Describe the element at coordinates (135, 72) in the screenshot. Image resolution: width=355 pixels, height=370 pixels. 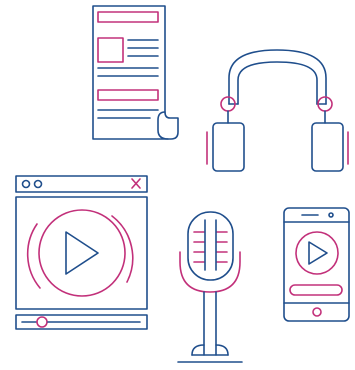
I see `newspaper-icon` at that location.